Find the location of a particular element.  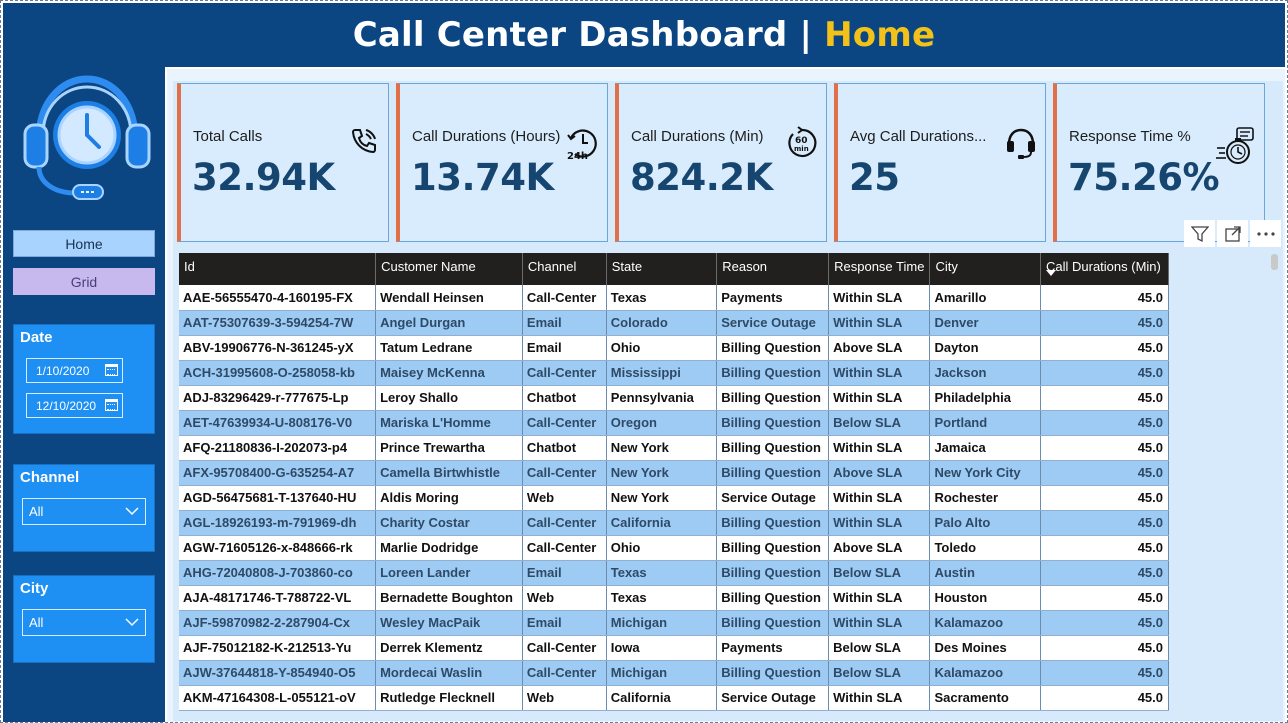

filter-button is located at coordinates (1199, 233).